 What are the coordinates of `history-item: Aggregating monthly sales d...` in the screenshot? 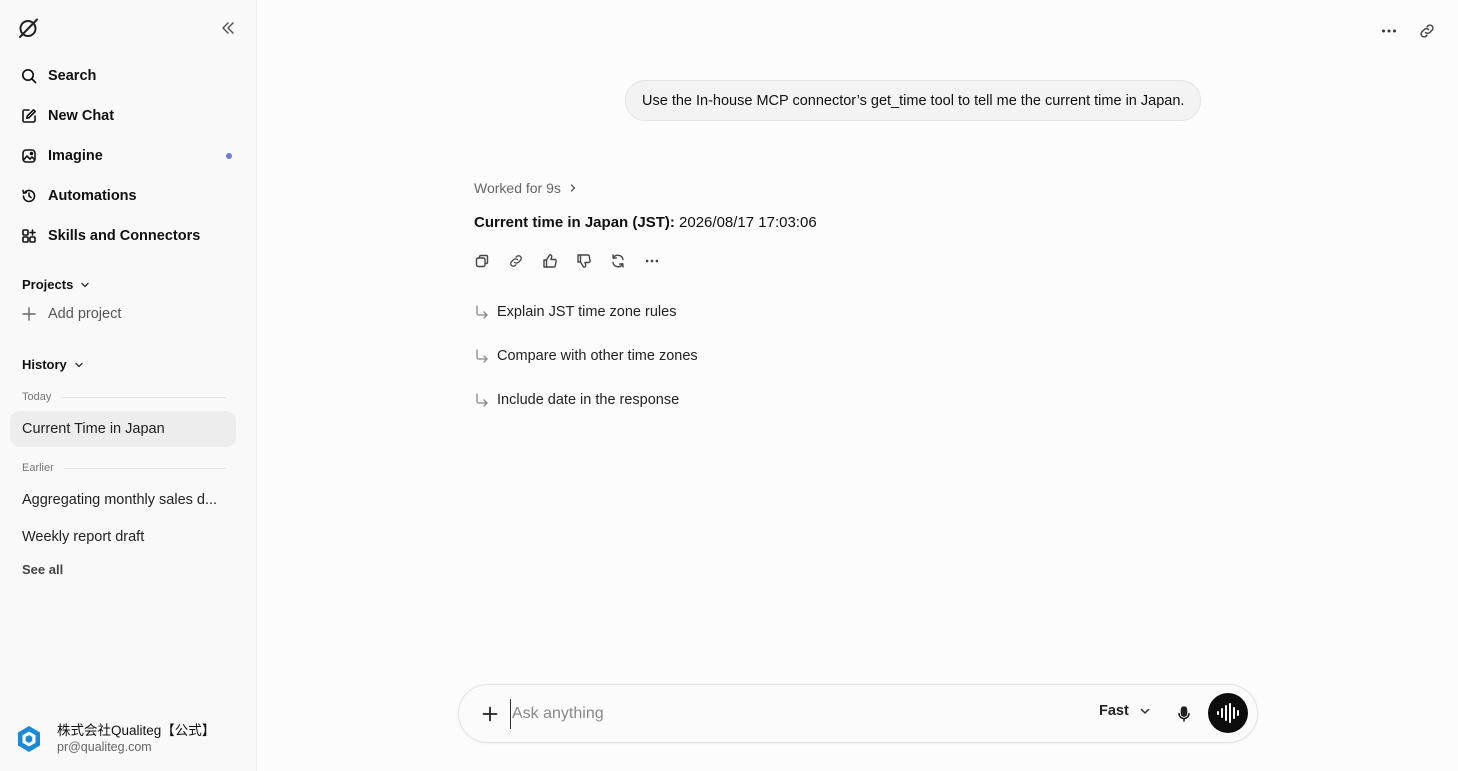 It's located at (123, 500).